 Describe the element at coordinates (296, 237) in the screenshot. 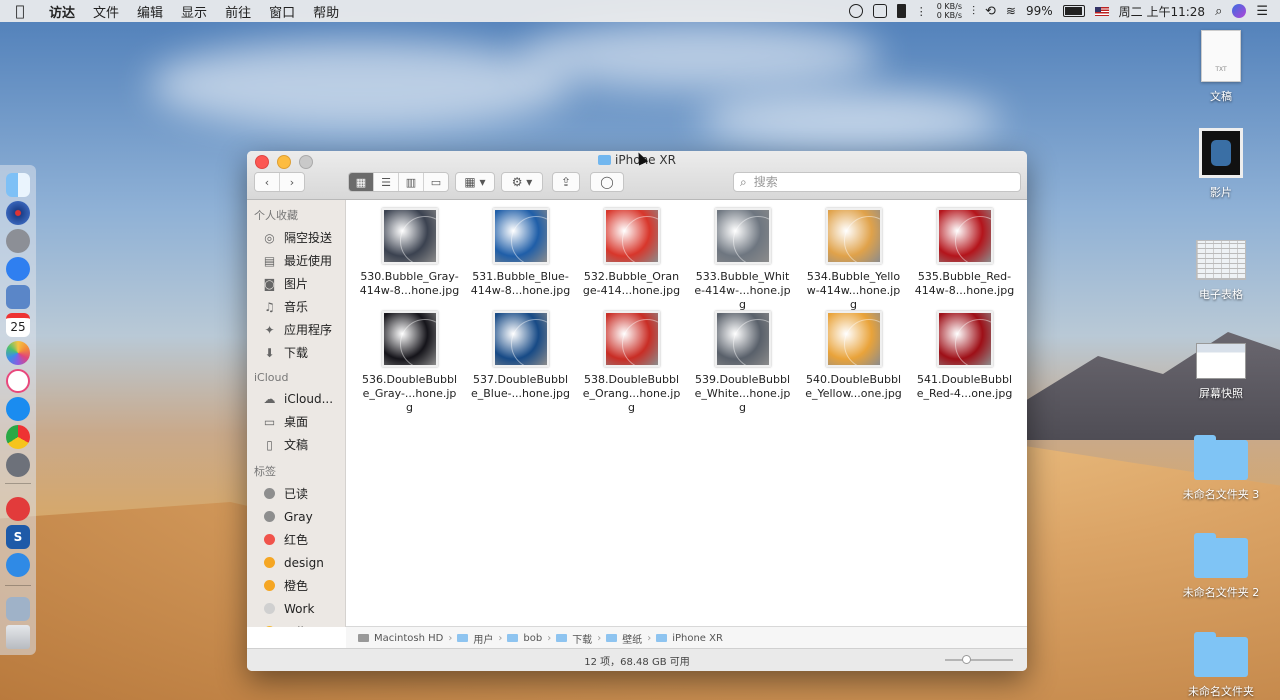

I see `sidebar-item-favorite-0: ◎ 隔空投送` at that location.